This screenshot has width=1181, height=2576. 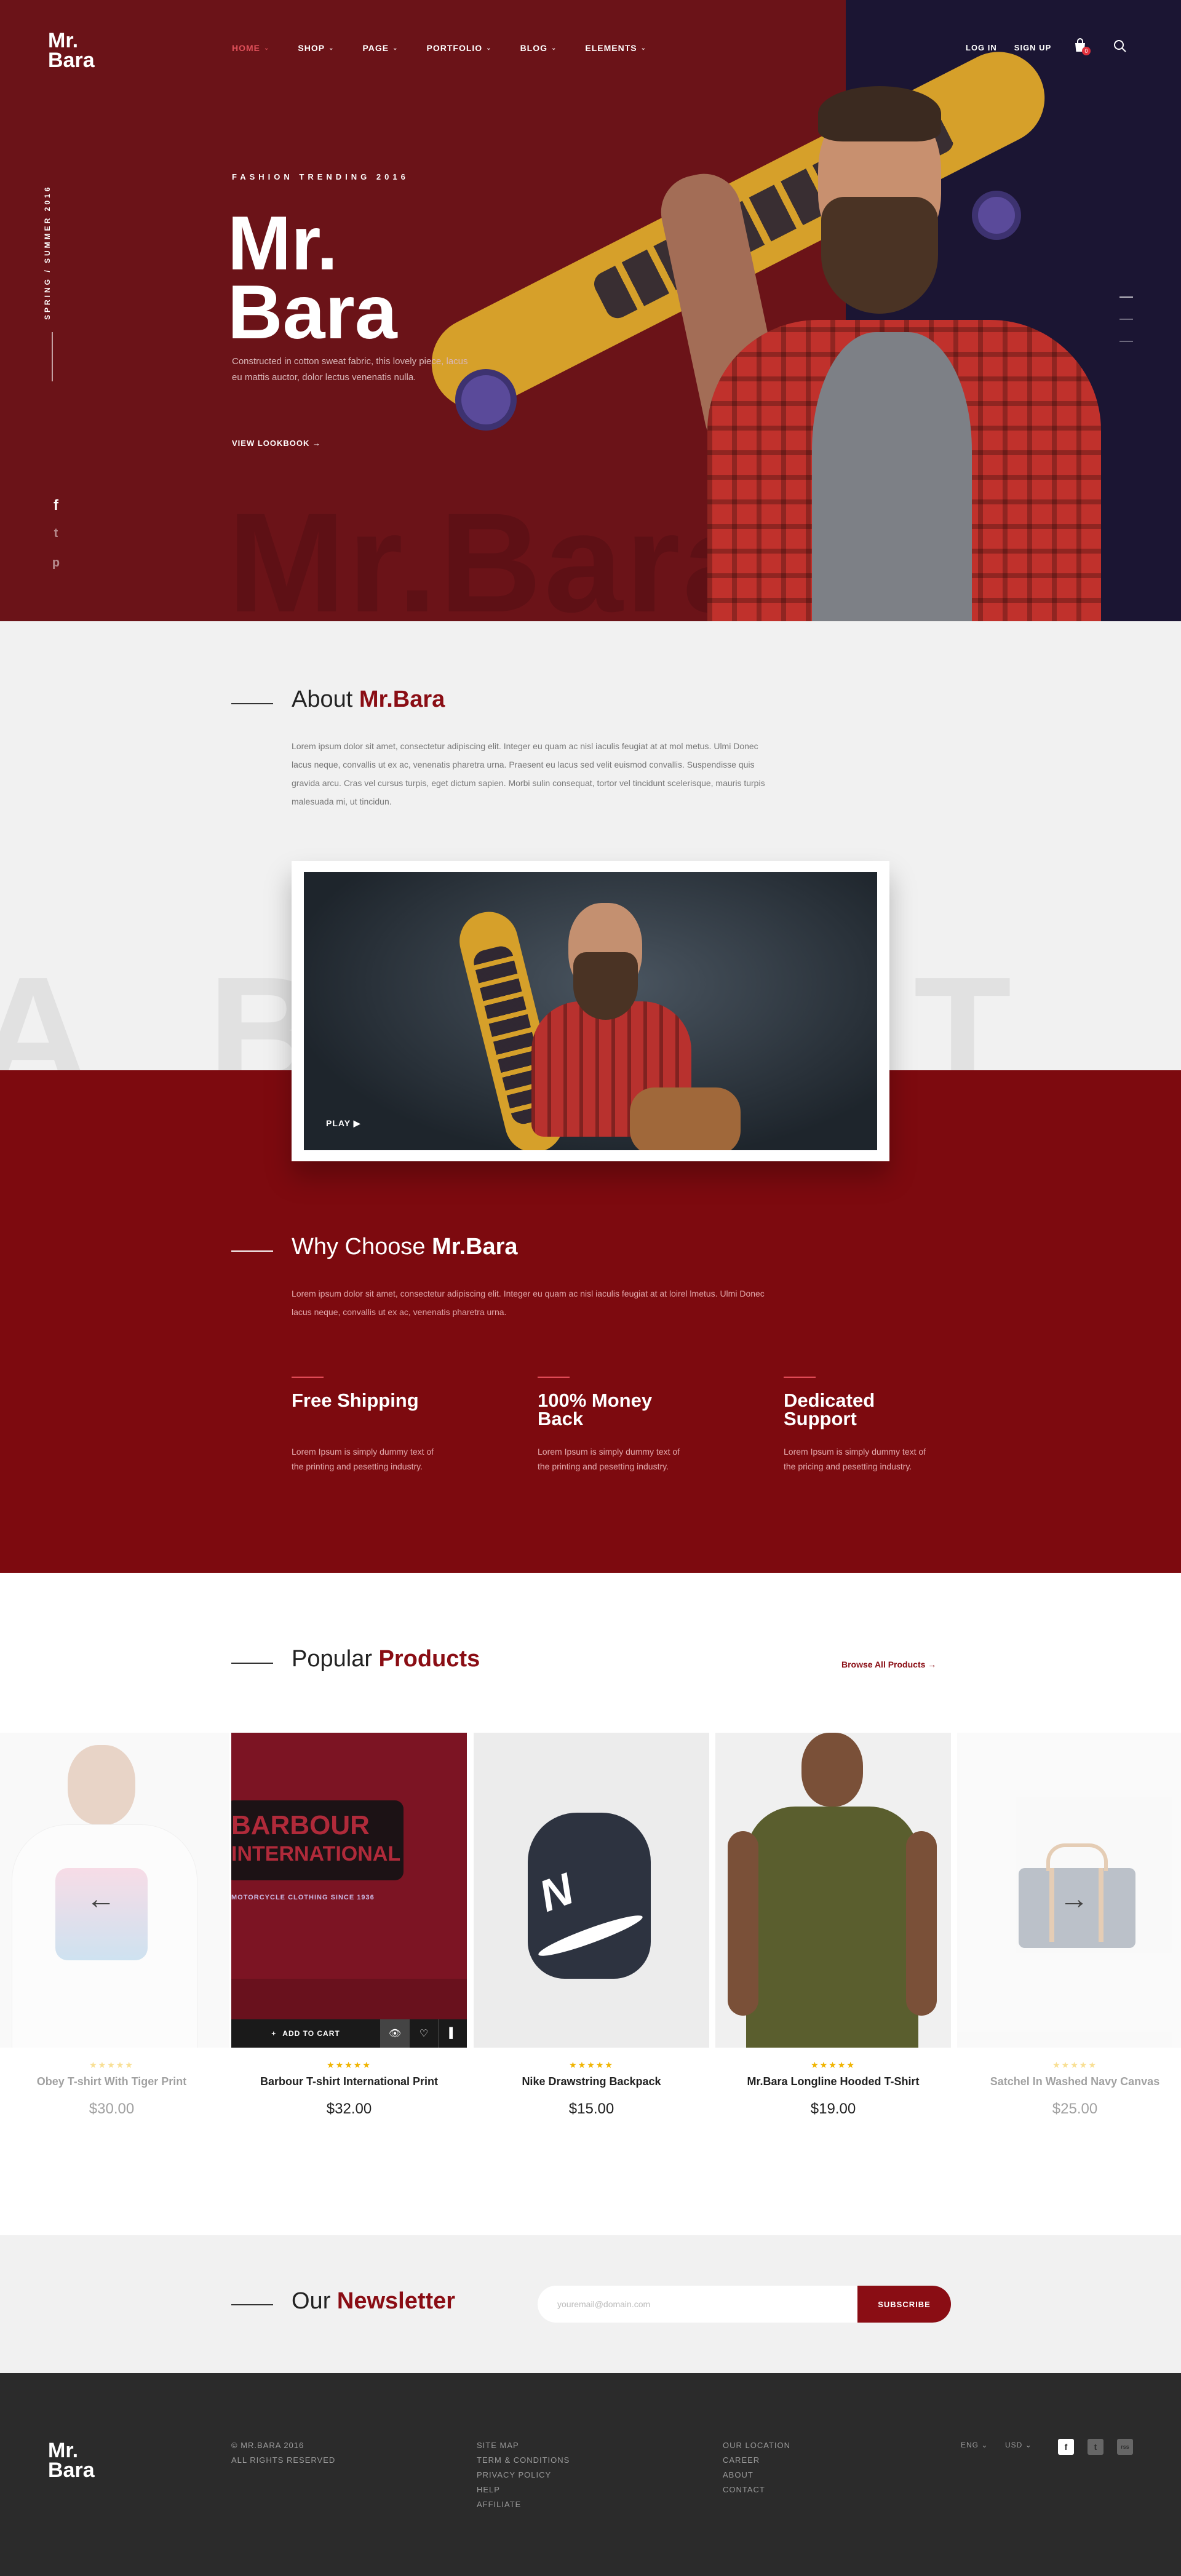 I want to click on add-to-cart-button: + ADD TO CART, so click(x=305, y=2033).